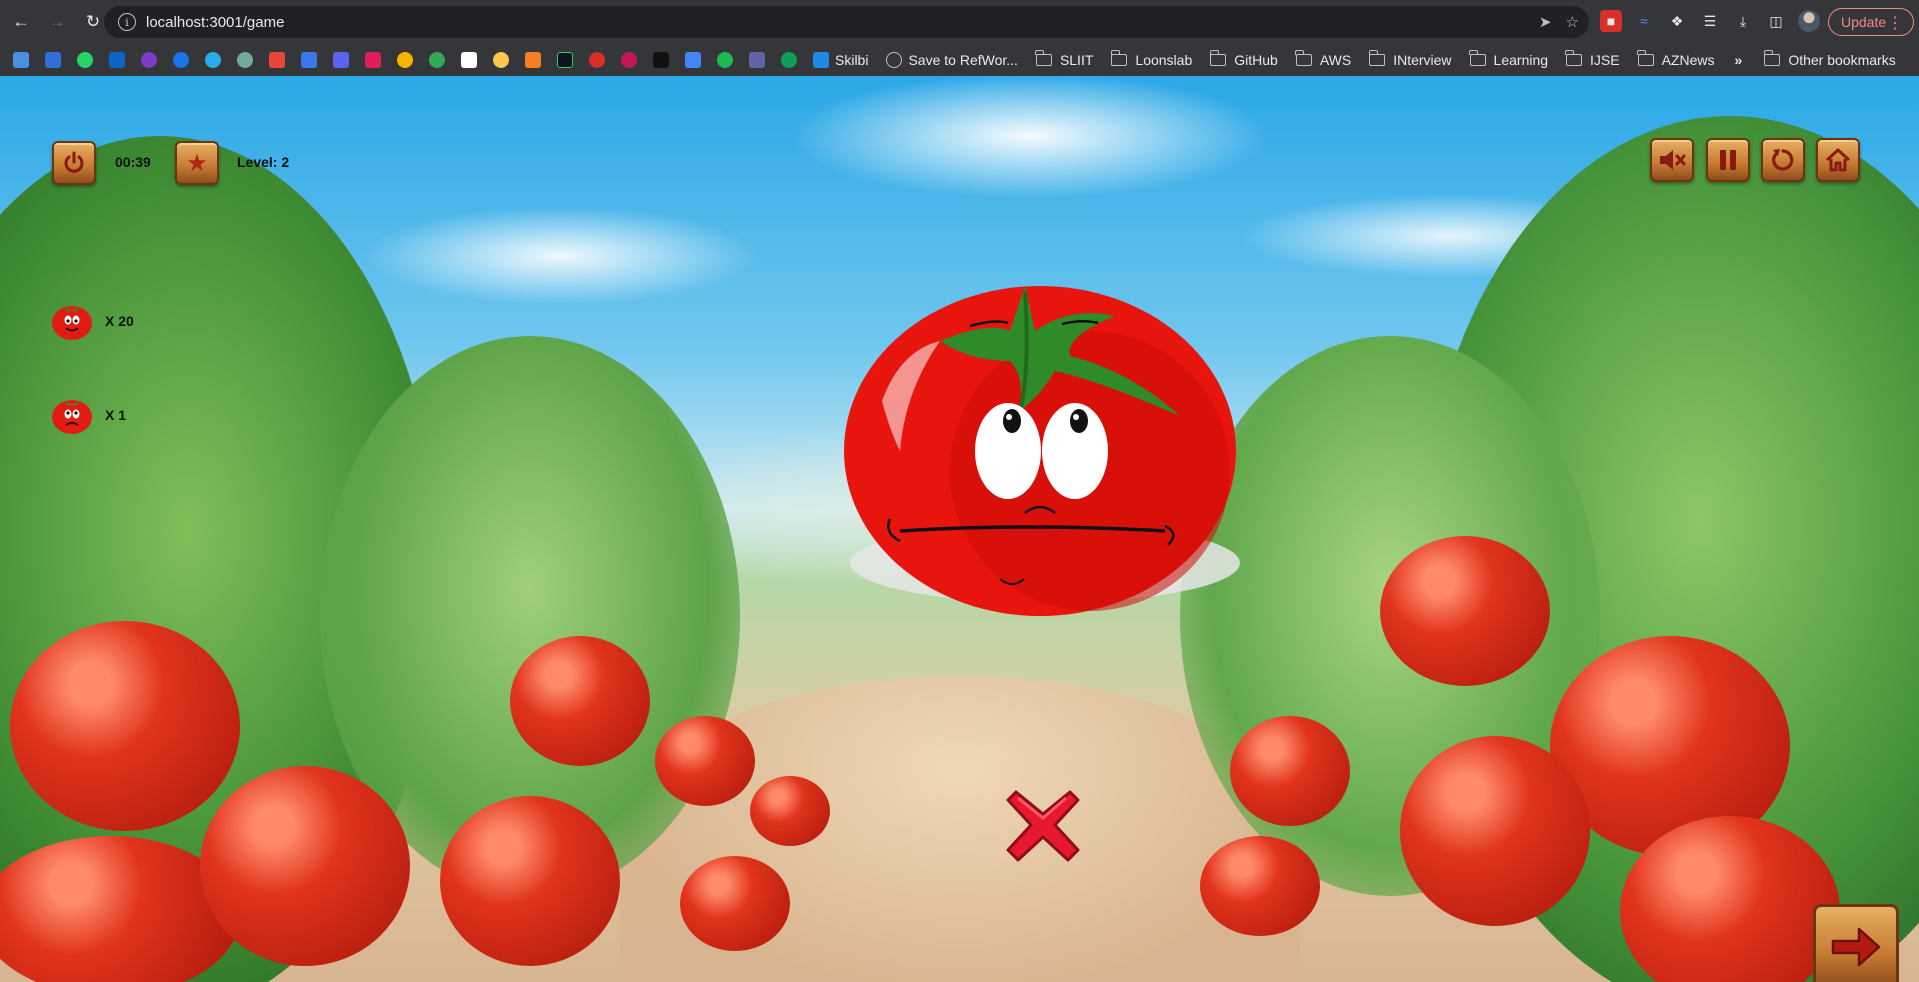 This screenshot has height=982, width=1919. I want to click on bookmark-chatgpt-icon, so click(245, 60).